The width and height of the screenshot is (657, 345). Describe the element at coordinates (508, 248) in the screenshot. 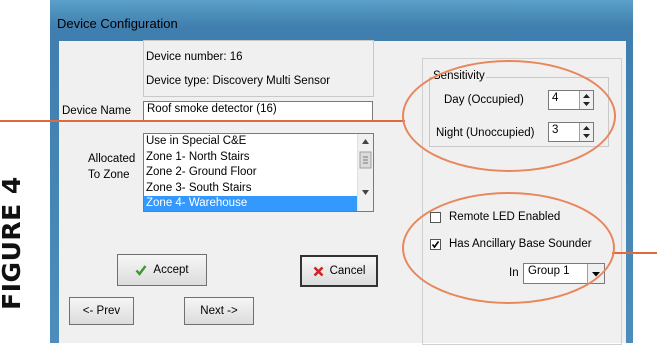

I see `sounder-highlight-ellipse` at that location.